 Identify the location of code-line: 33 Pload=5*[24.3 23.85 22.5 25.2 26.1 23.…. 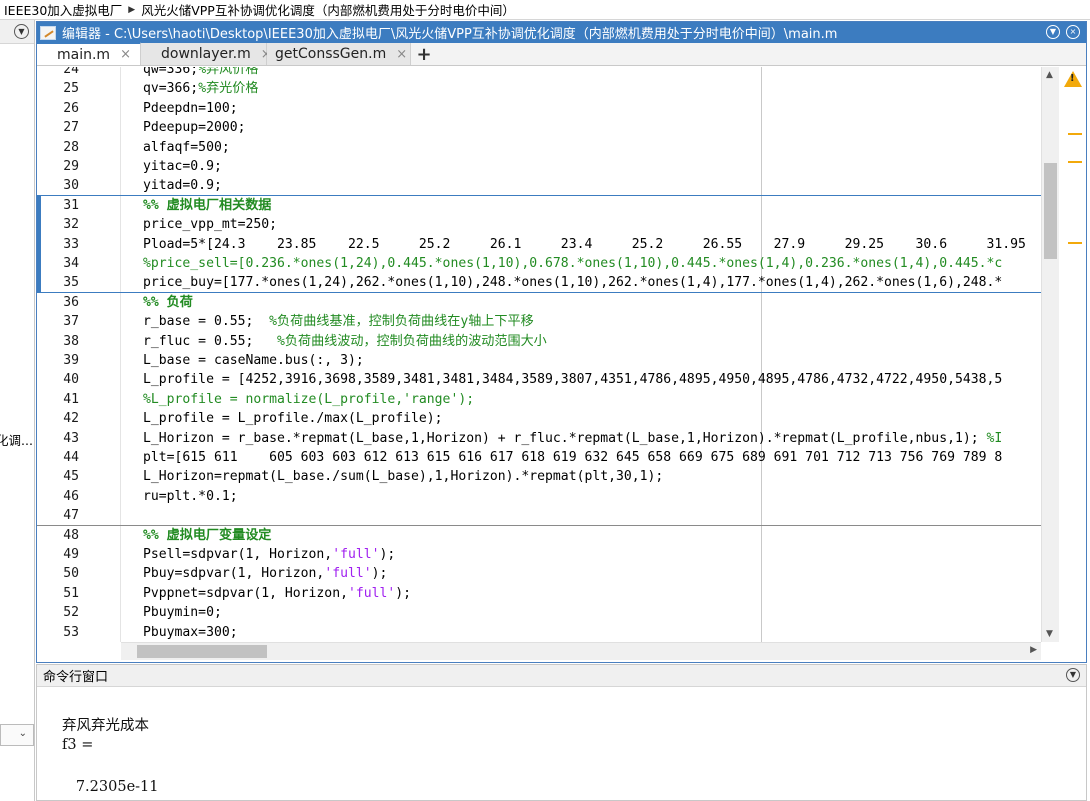
(539, 244).